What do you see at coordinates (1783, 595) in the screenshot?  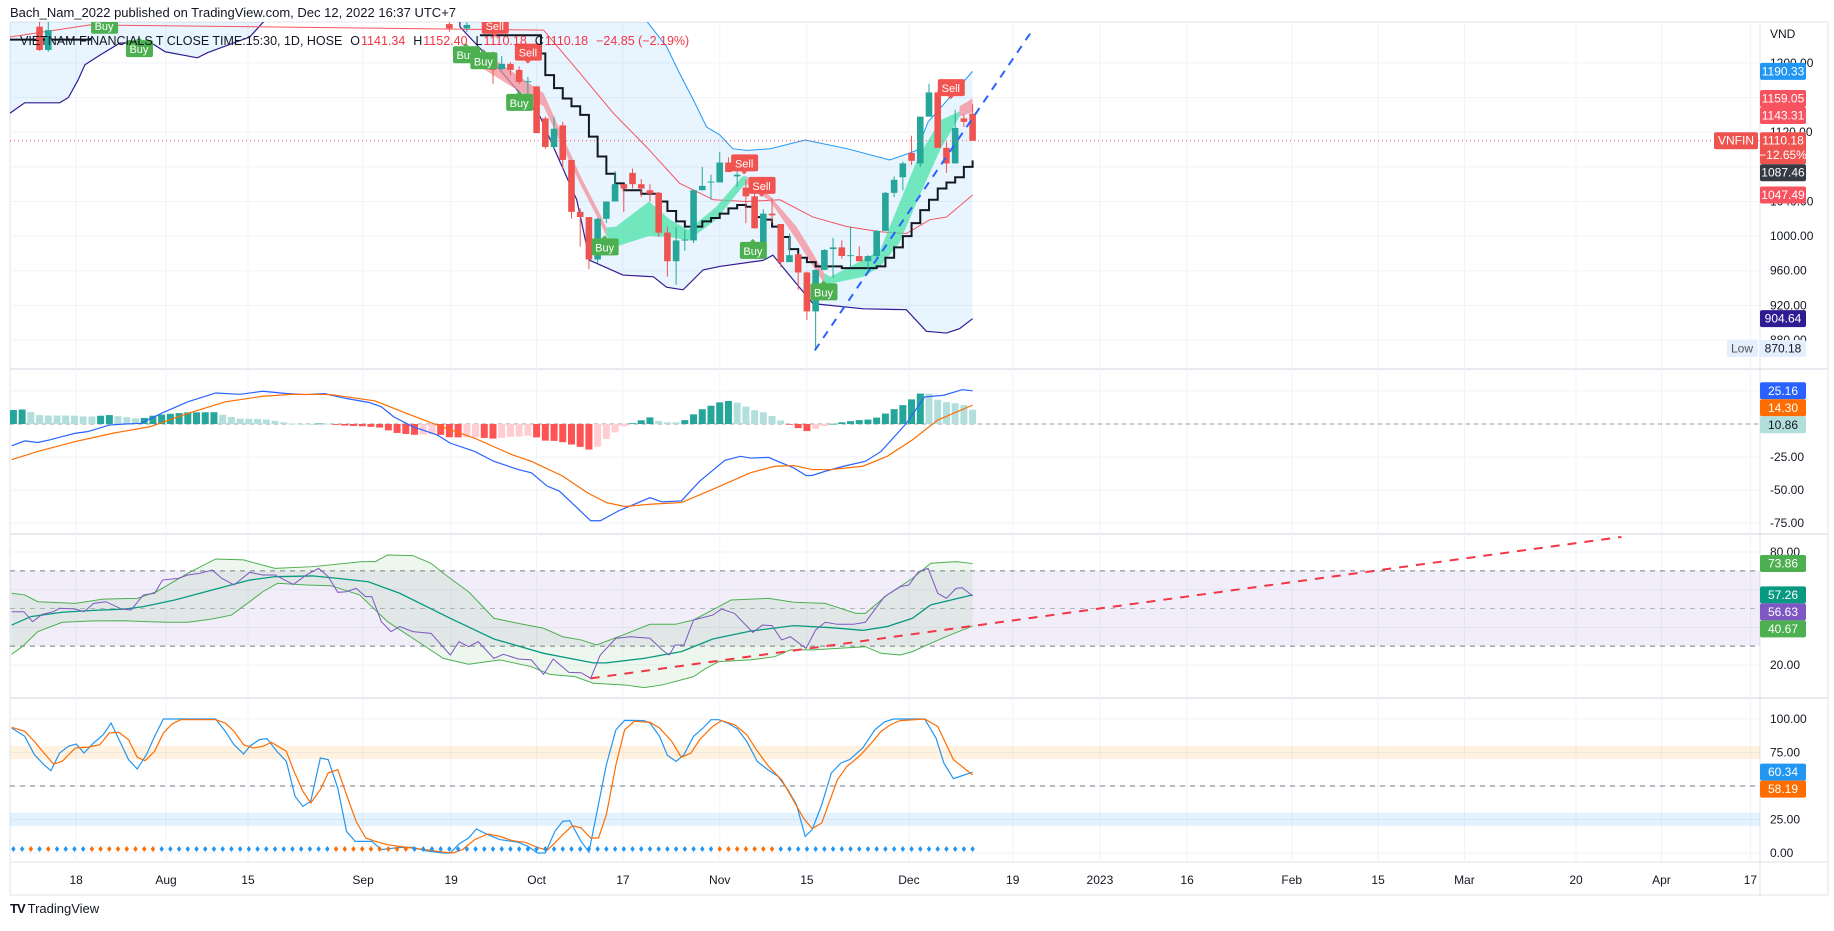 I see `badge-value: 57.26` at bounding box center [1783, 595].